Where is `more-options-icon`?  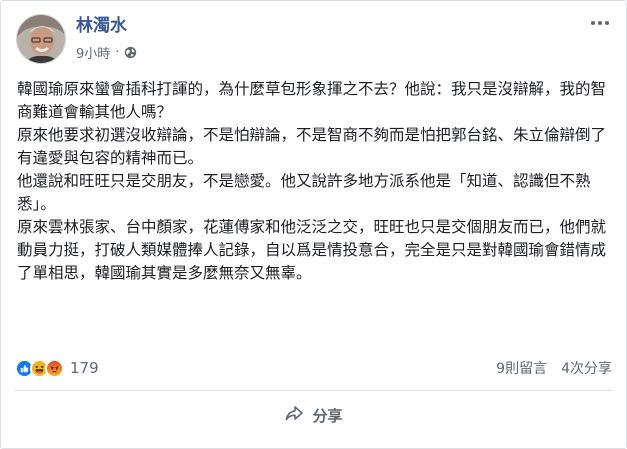
more-options-icon is located at coordinates (600, 23).